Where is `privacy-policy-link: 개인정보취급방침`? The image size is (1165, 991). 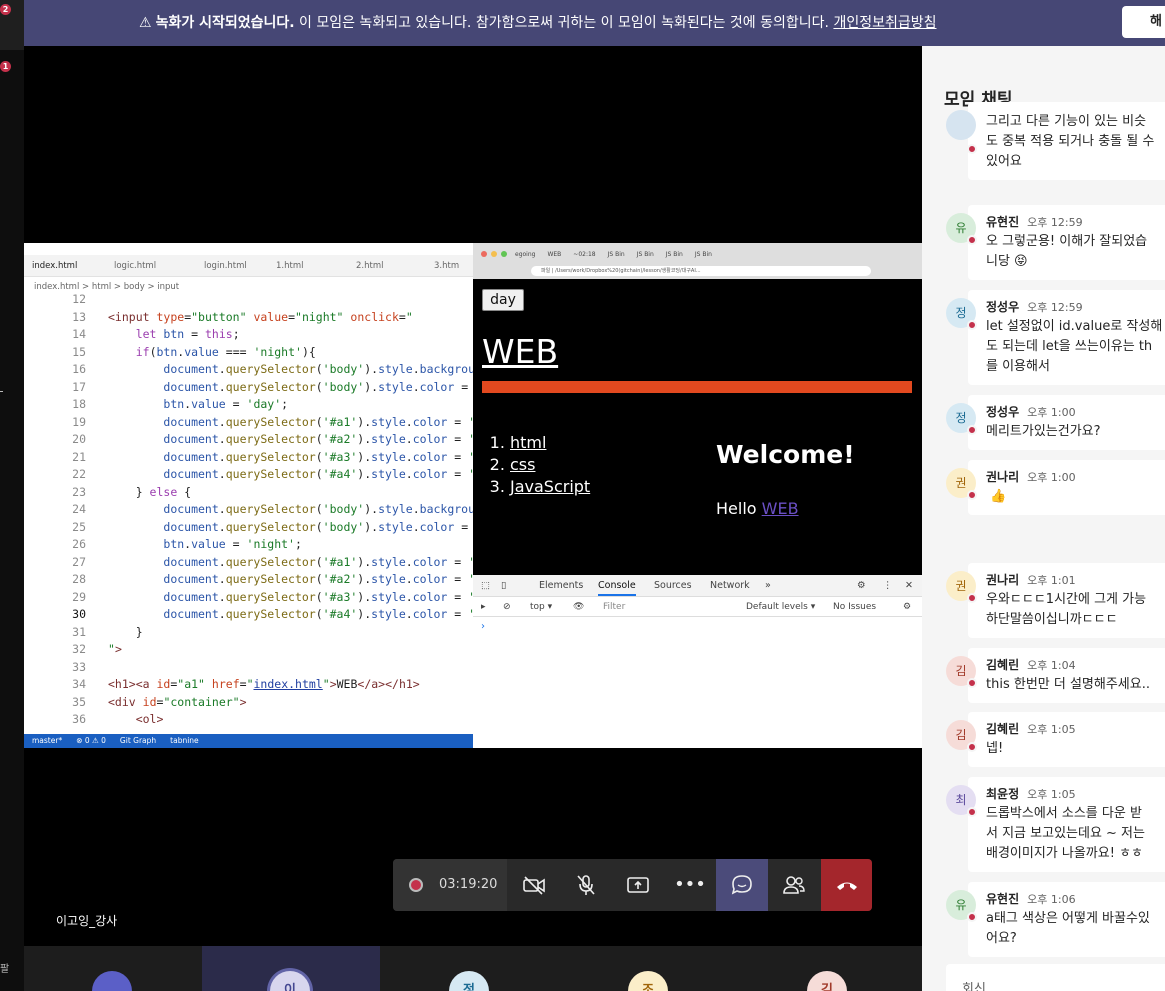
privacy-policy-link: 개인정보취급방침 is located at coordinates (884, 23).